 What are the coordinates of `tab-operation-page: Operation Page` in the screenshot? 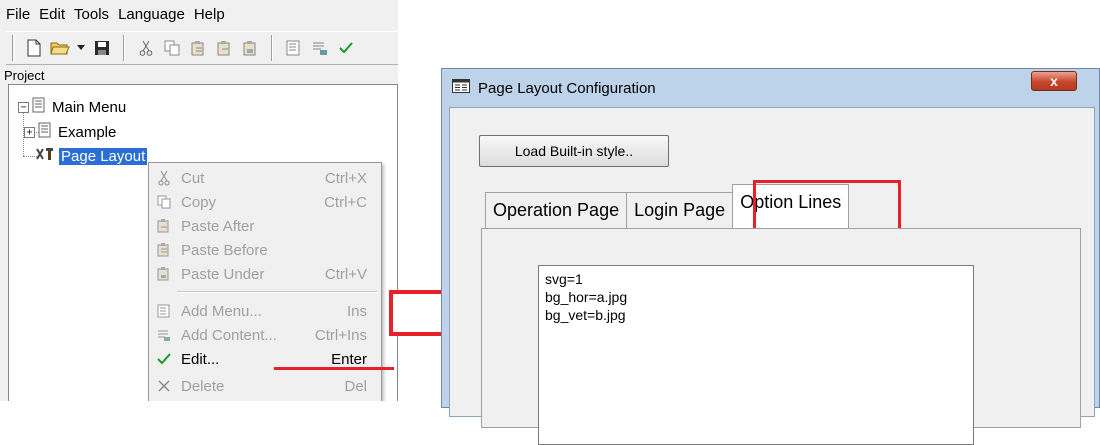 It's located at (556, 210).